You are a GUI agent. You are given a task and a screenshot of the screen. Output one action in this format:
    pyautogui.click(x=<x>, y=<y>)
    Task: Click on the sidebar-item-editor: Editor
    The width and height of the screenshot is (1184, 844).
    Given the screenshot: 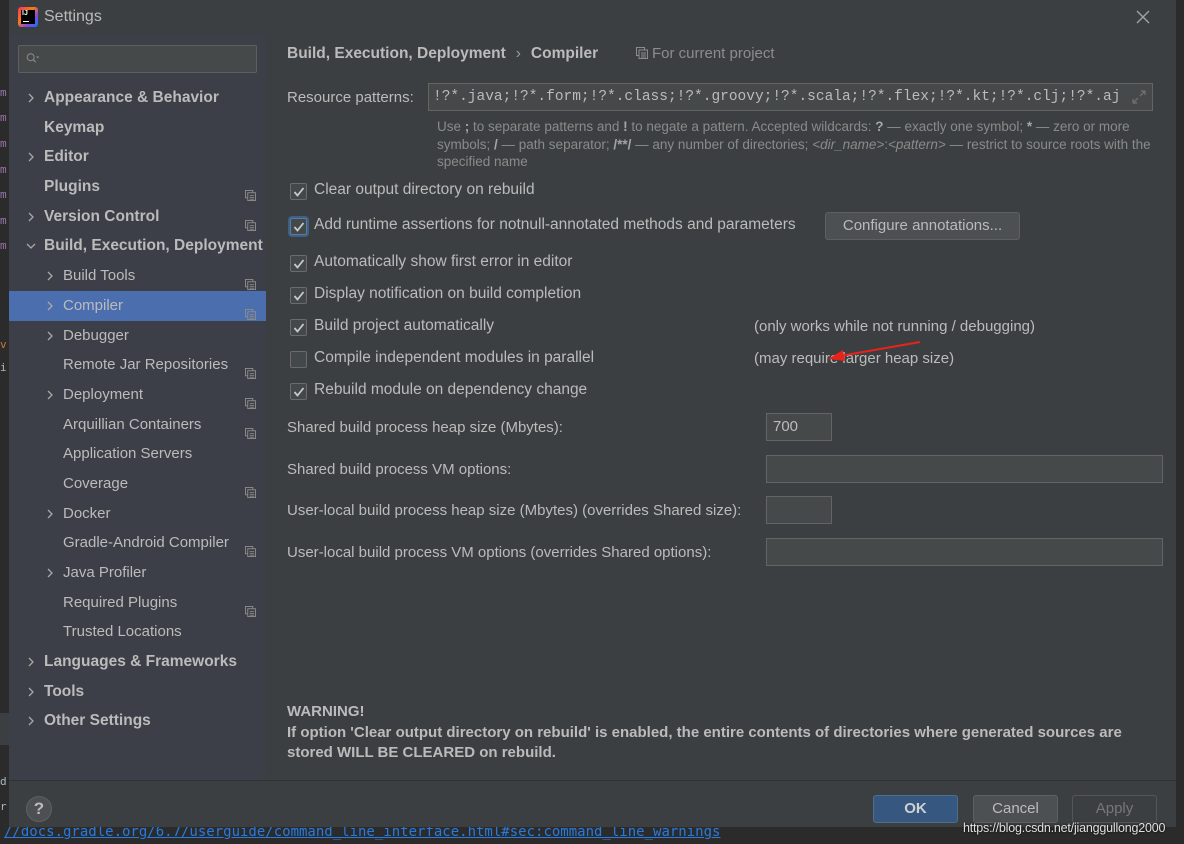 What is the action you would take?
    pyautogui.click(x=137, y=157)
    